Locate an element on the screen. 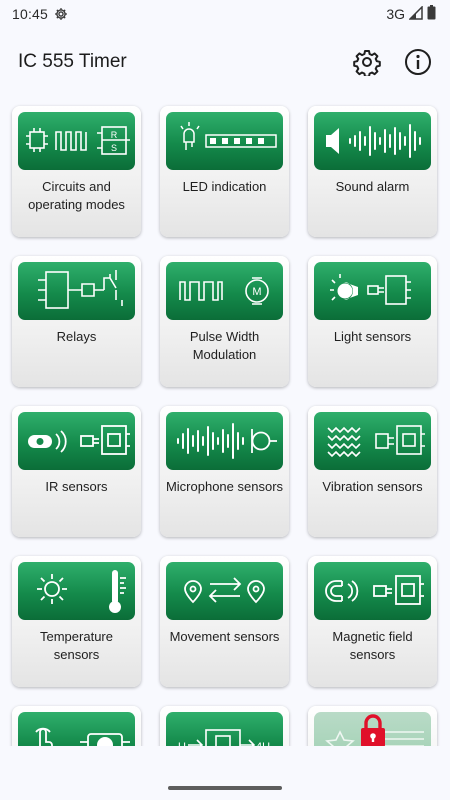 This screenshot has height=800, width=450. magnet-sensor-icon is located at coordinates (372, 591).